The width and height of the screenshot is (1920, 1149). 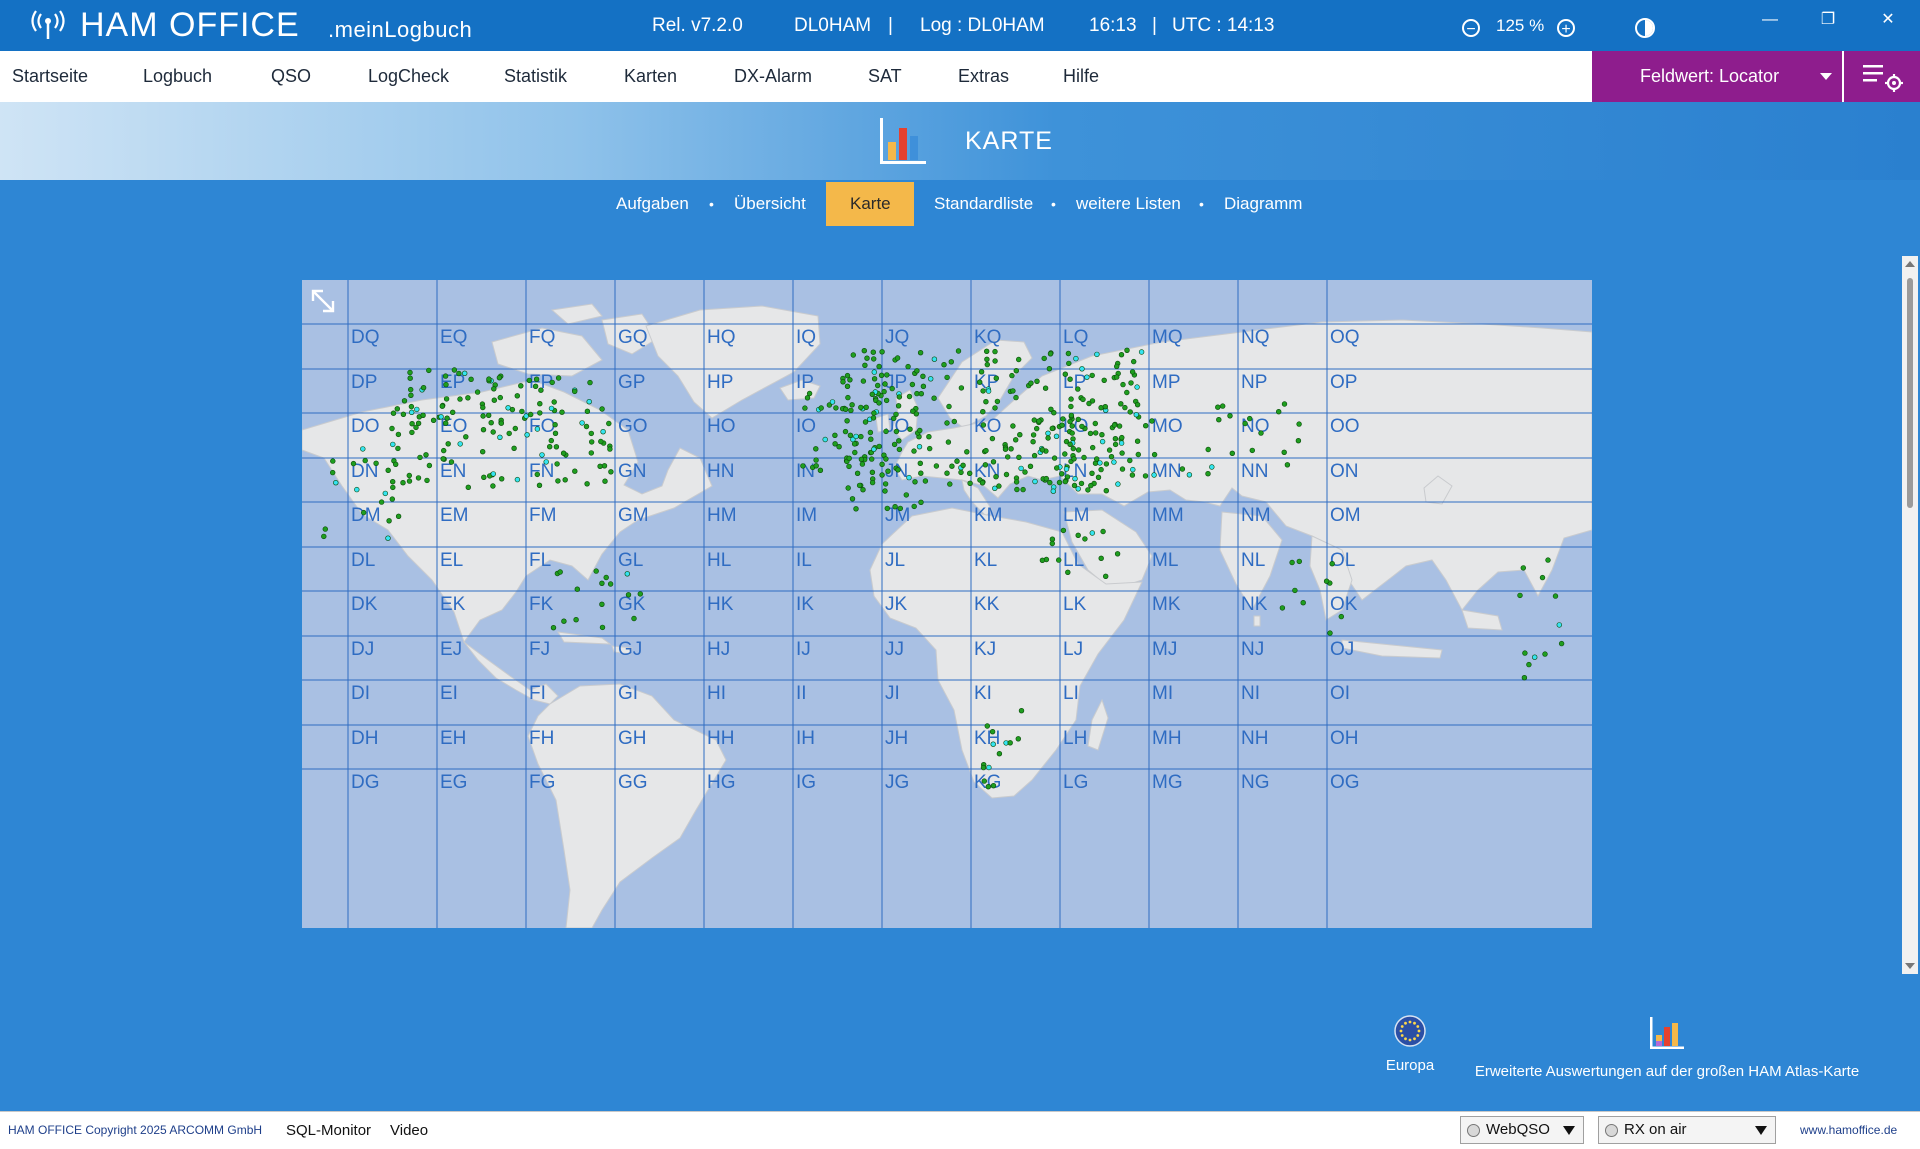 I want to click on grid-label: JH, so click(x=896, y=738).